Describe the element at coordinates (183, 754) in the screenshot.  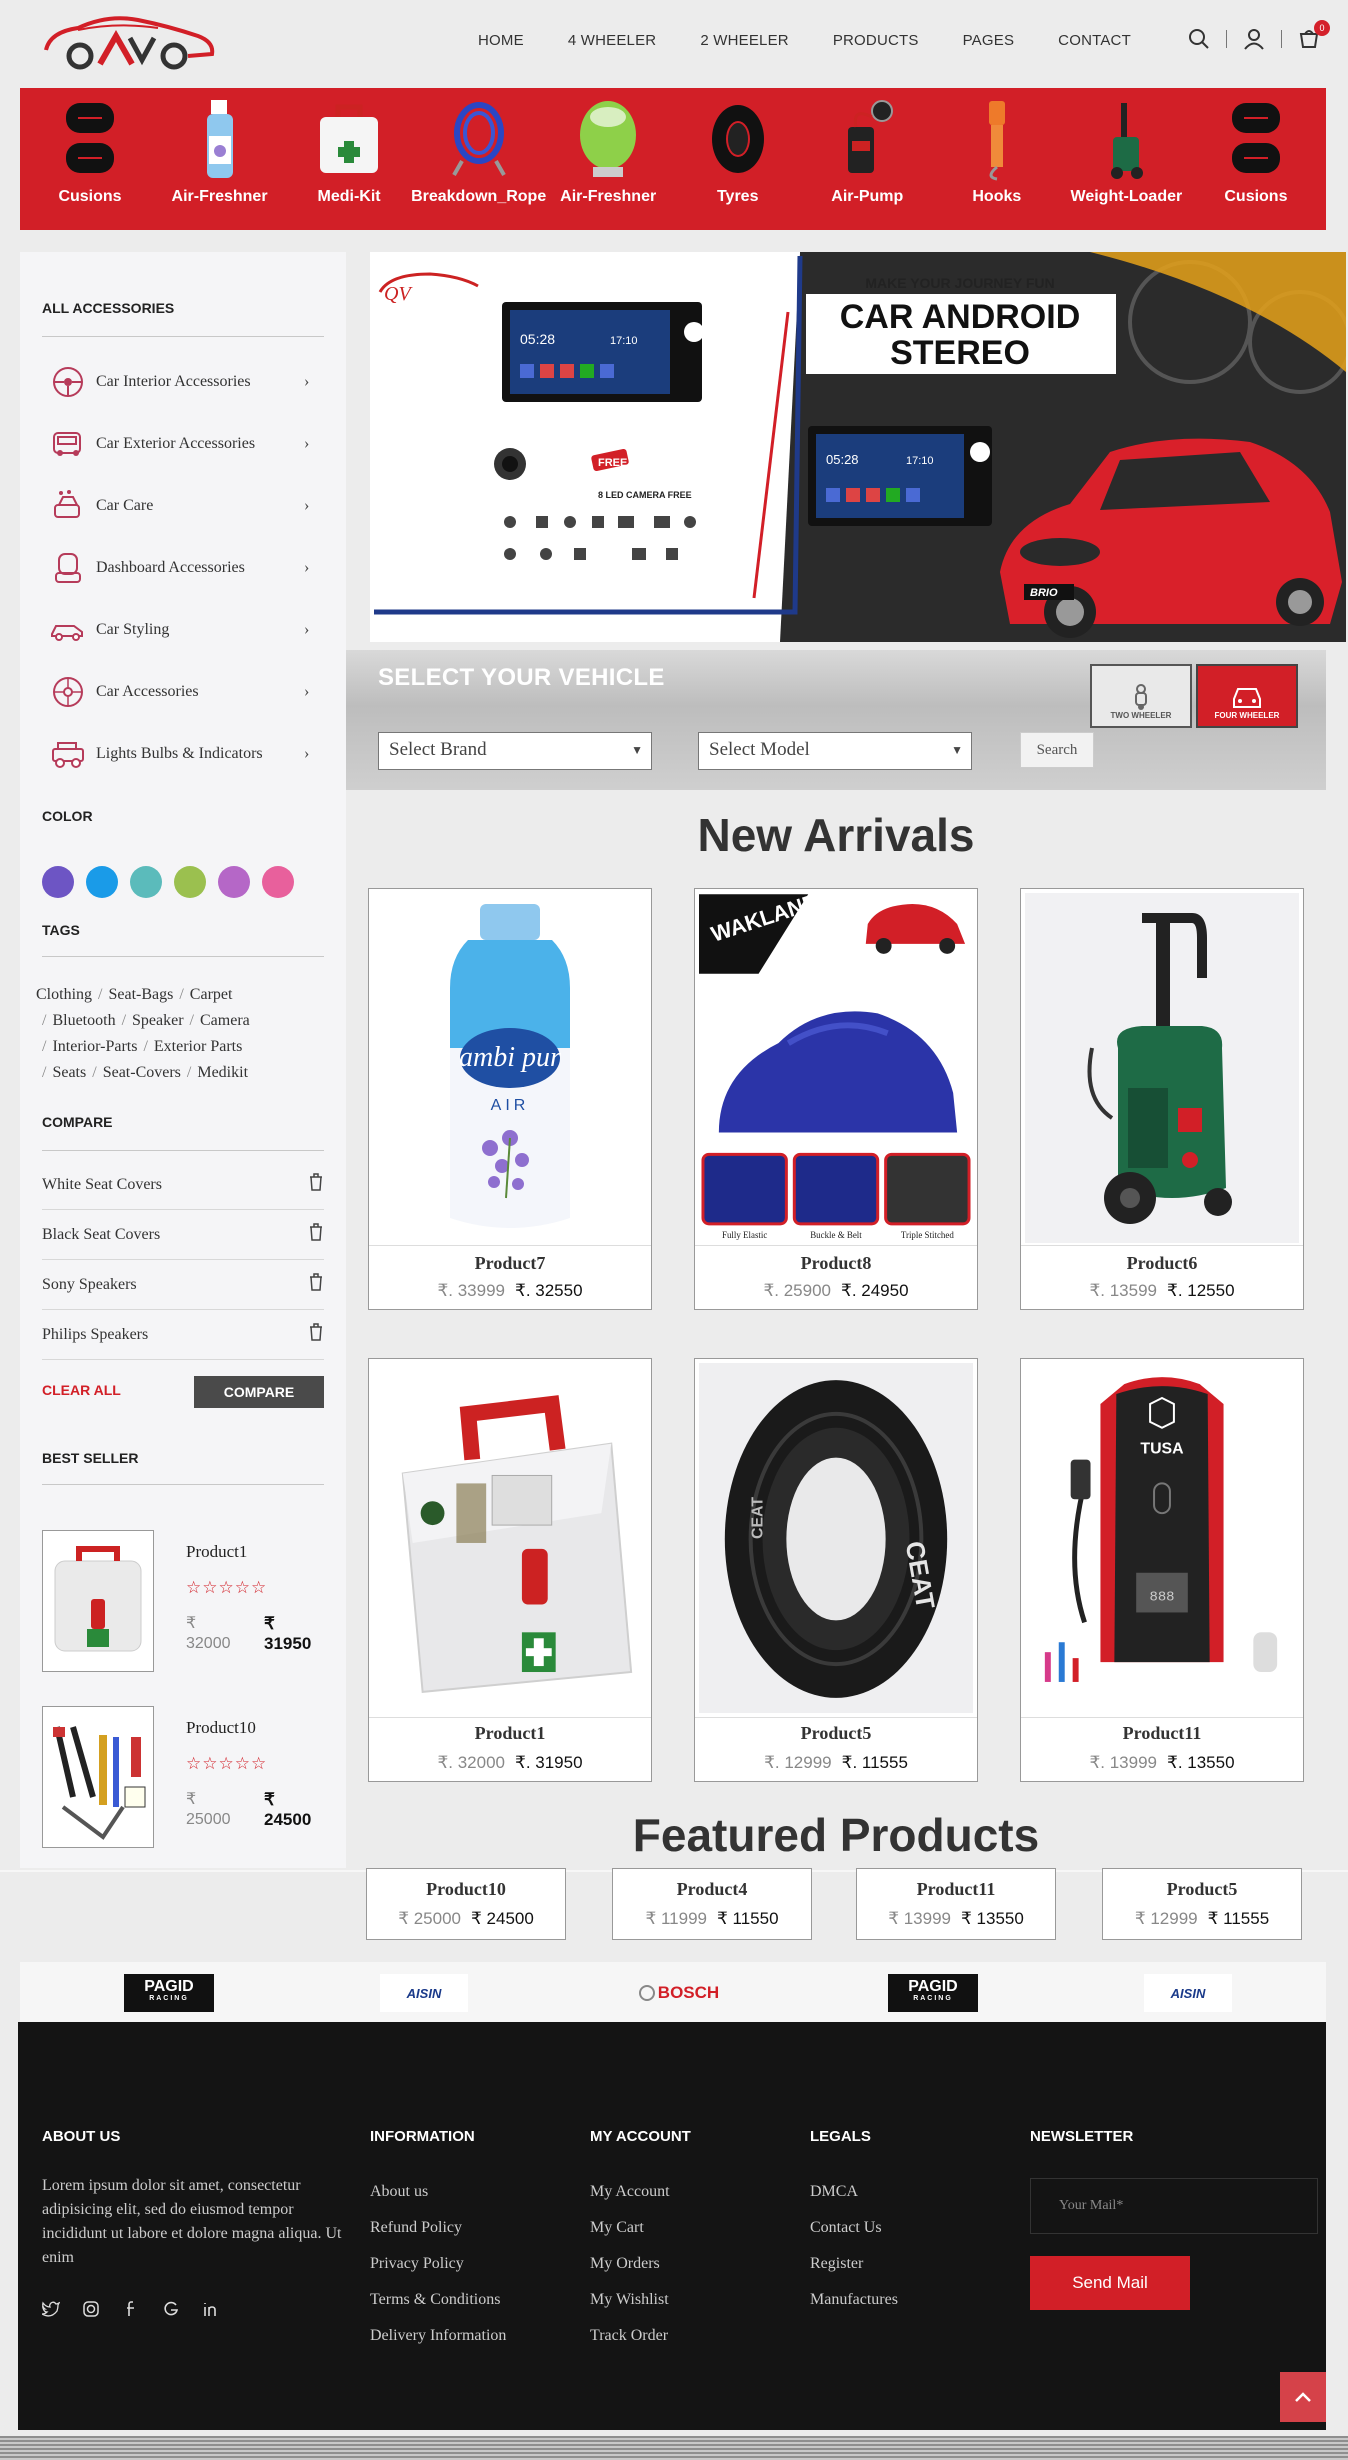
I see `sidebar-item-lights: Lights Bulbs & Indicators ›` at that location.